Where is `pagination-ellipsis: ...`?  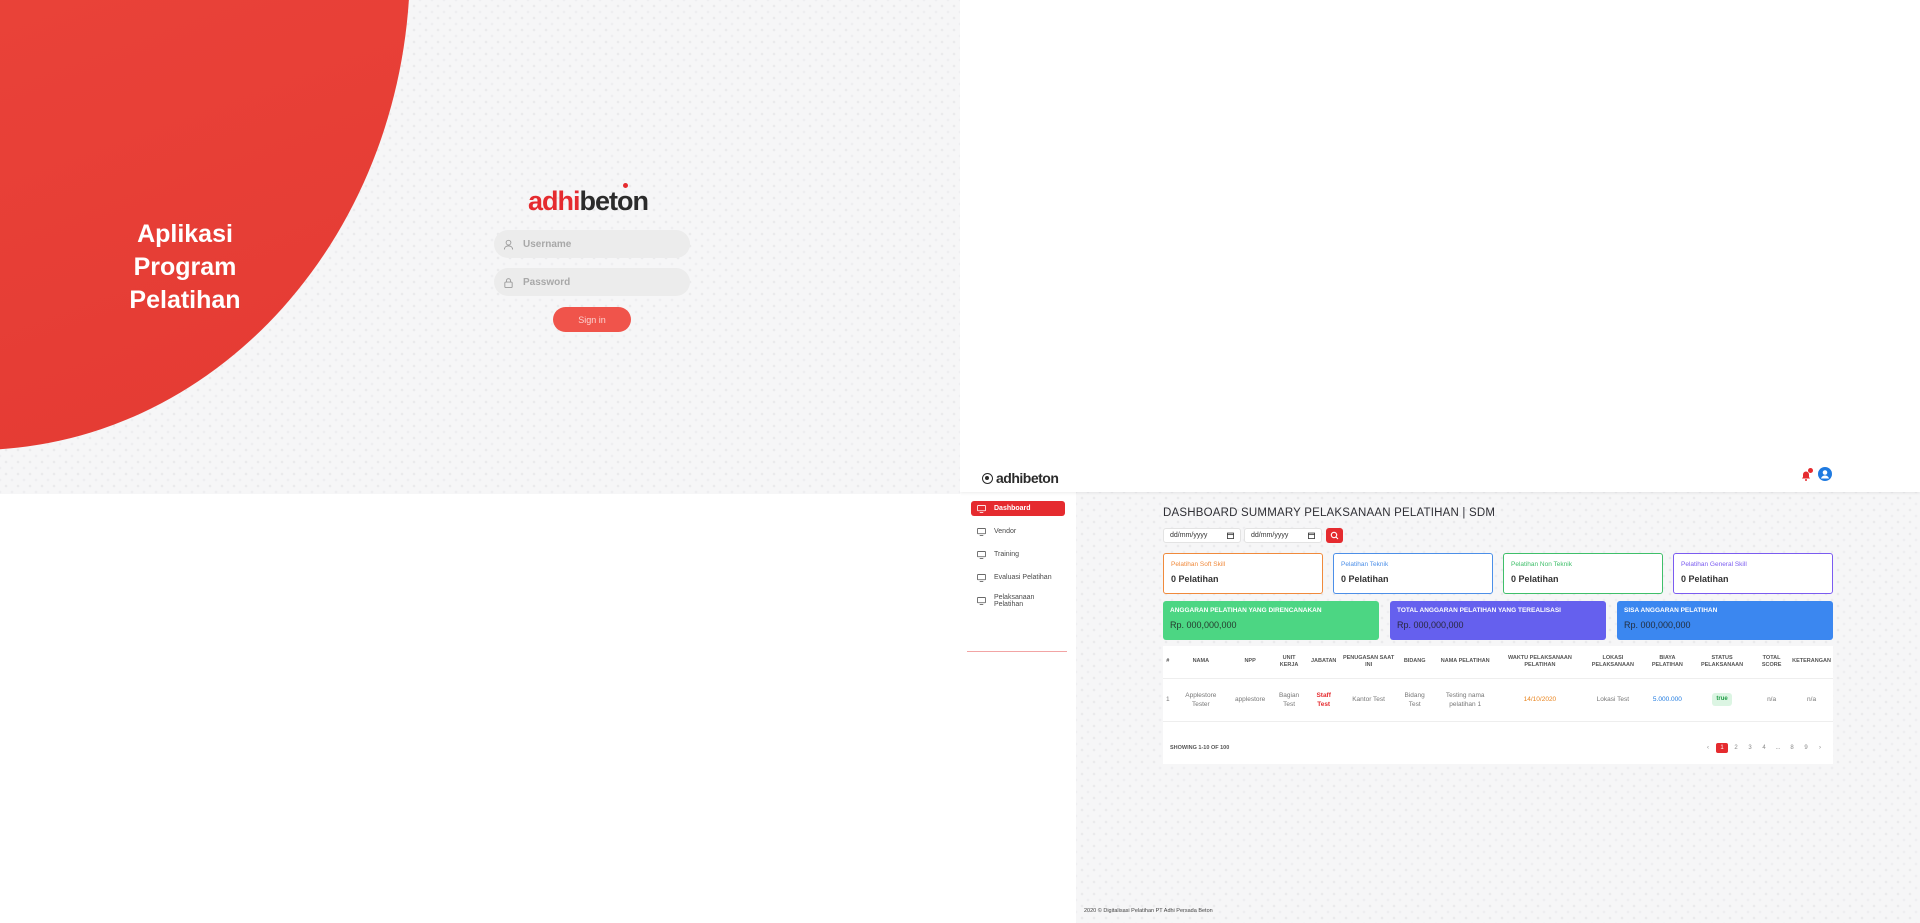 pagination-ellipsis: ... is located at coordinates (1778, 748).